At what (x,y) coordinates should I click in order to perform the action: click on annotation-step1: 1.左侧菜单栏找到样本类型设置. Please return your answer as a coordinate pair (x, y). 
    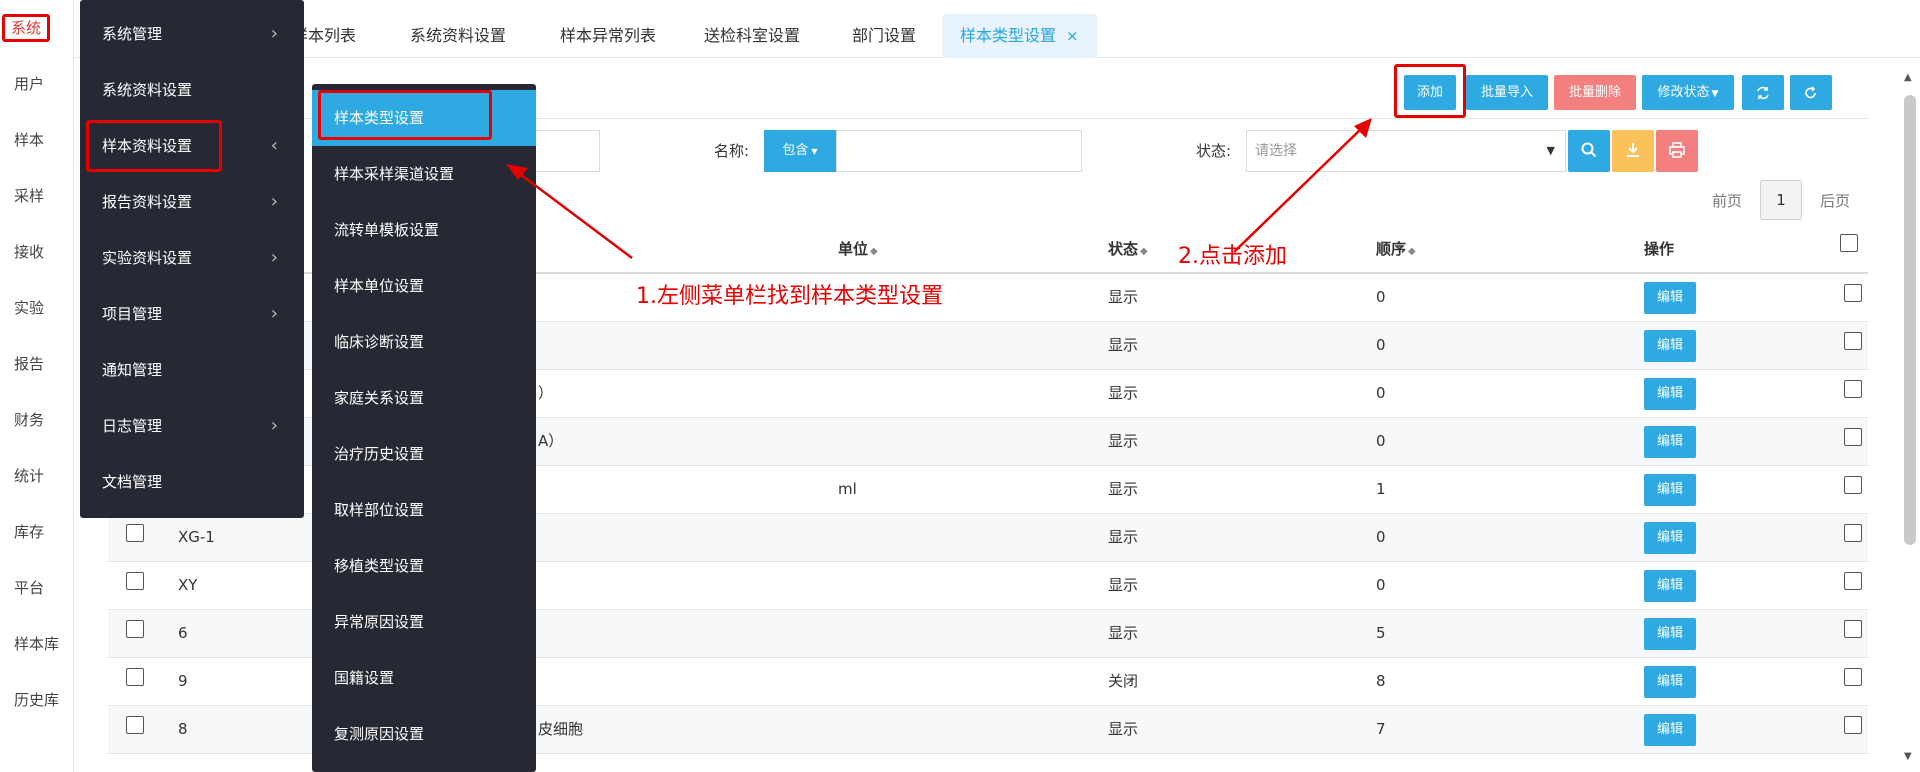
    Looking at the image, I should click on (789, 296).